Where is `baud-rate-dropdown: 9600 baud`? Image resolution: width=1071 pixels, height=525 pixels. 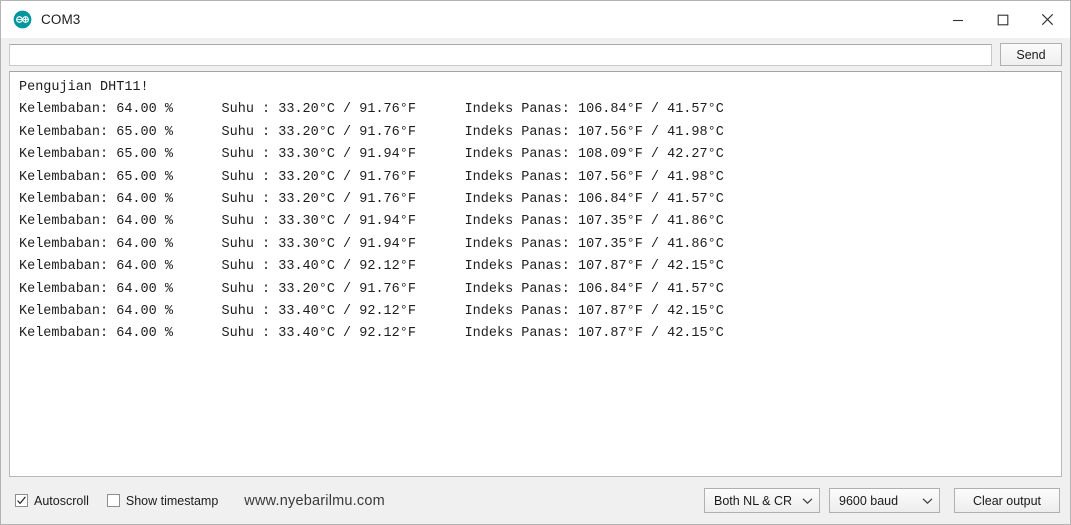 baud-rate-dropdown: 9600 baud is located at coordinates (884, 500).